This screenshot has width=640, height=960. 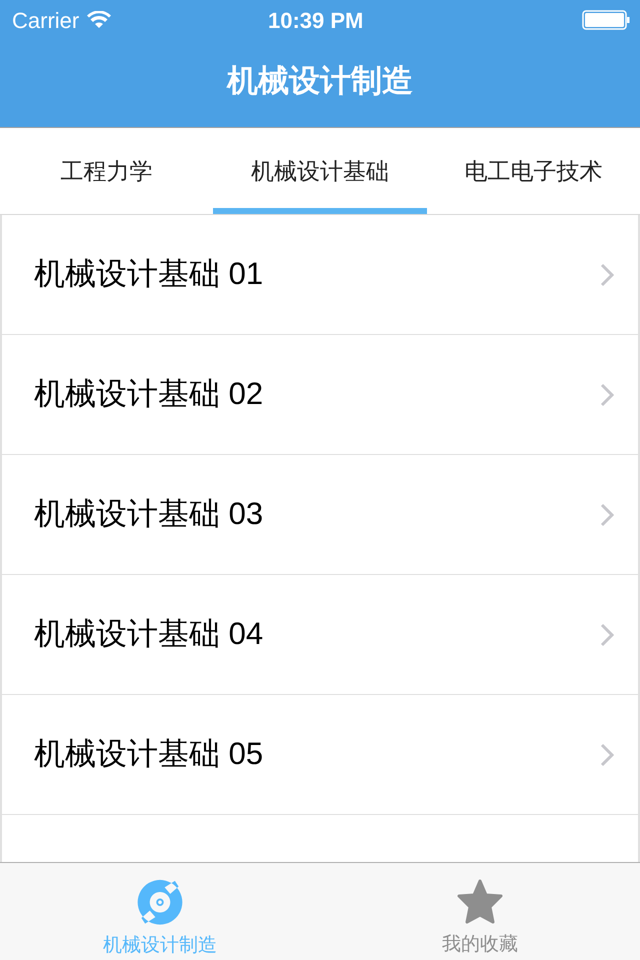 I want to click on row-title: 机械设计基础 01, so click(x=149, y=274).